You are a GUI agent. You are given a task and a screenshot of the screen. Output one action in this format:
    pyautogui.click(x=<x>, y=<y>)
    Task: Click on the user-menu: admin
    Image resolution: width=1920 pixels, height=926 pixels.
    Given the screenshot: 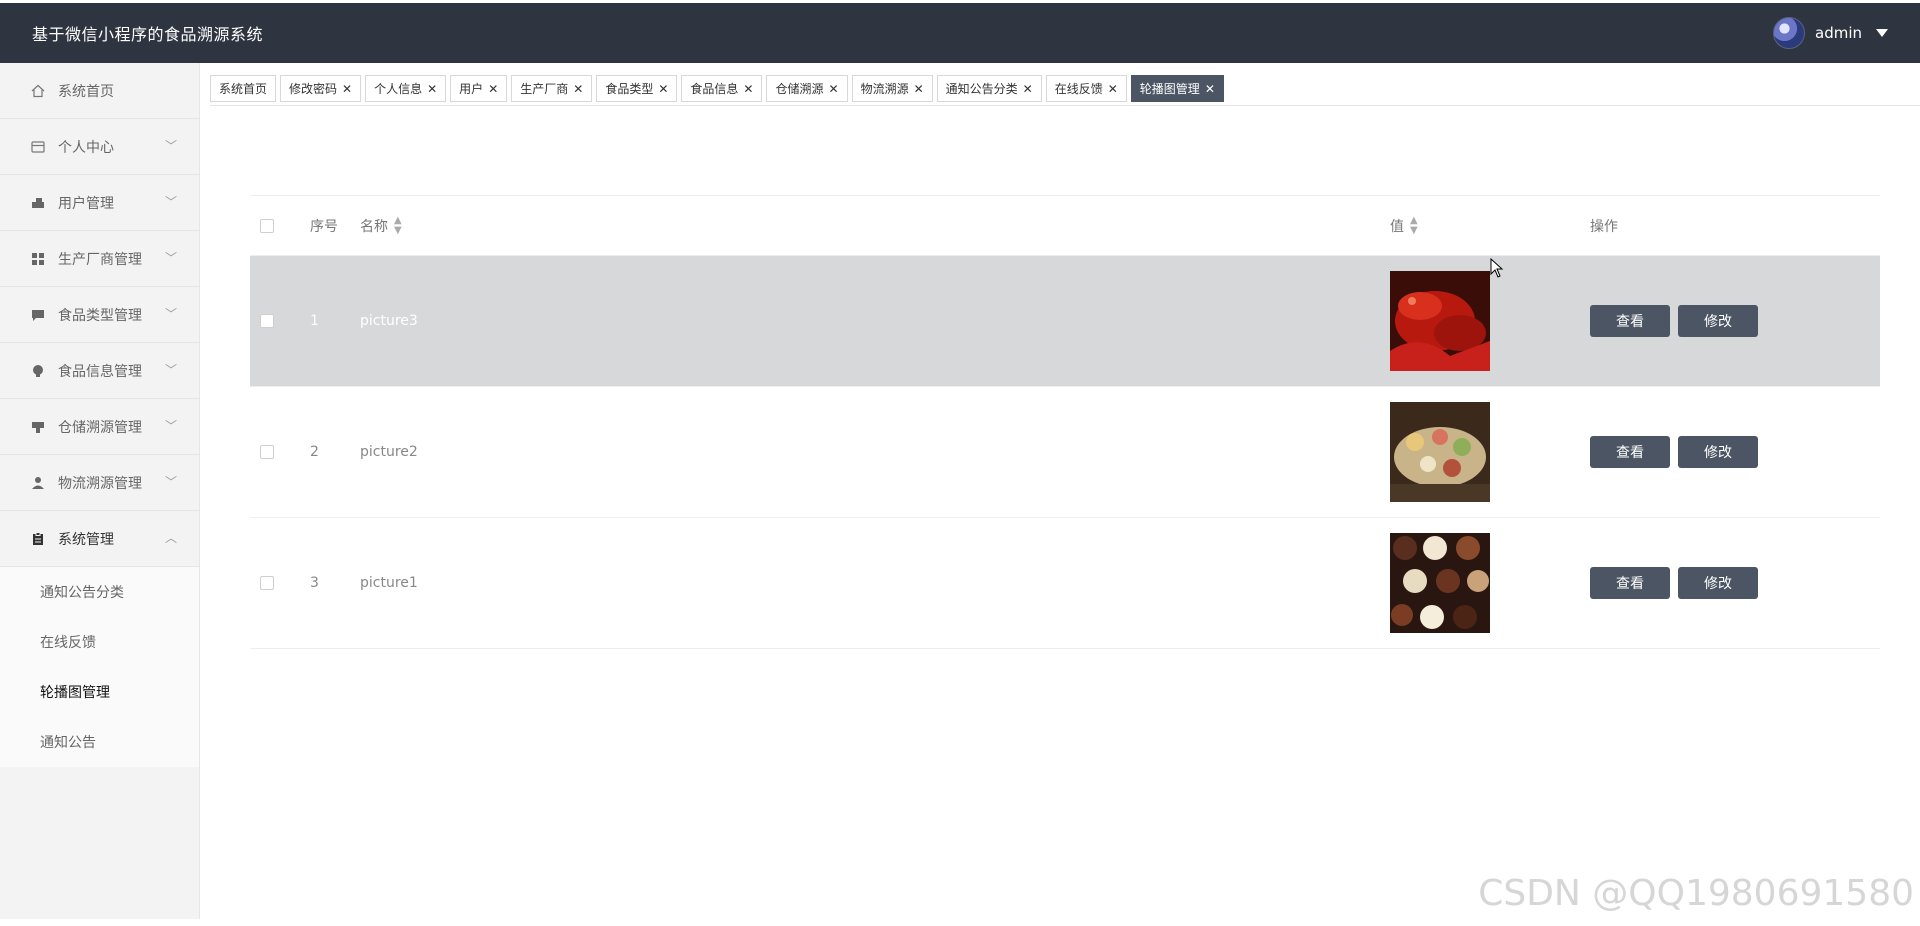 What is the action you would take?
    pyautogui.click(x=1830, y=33)
    